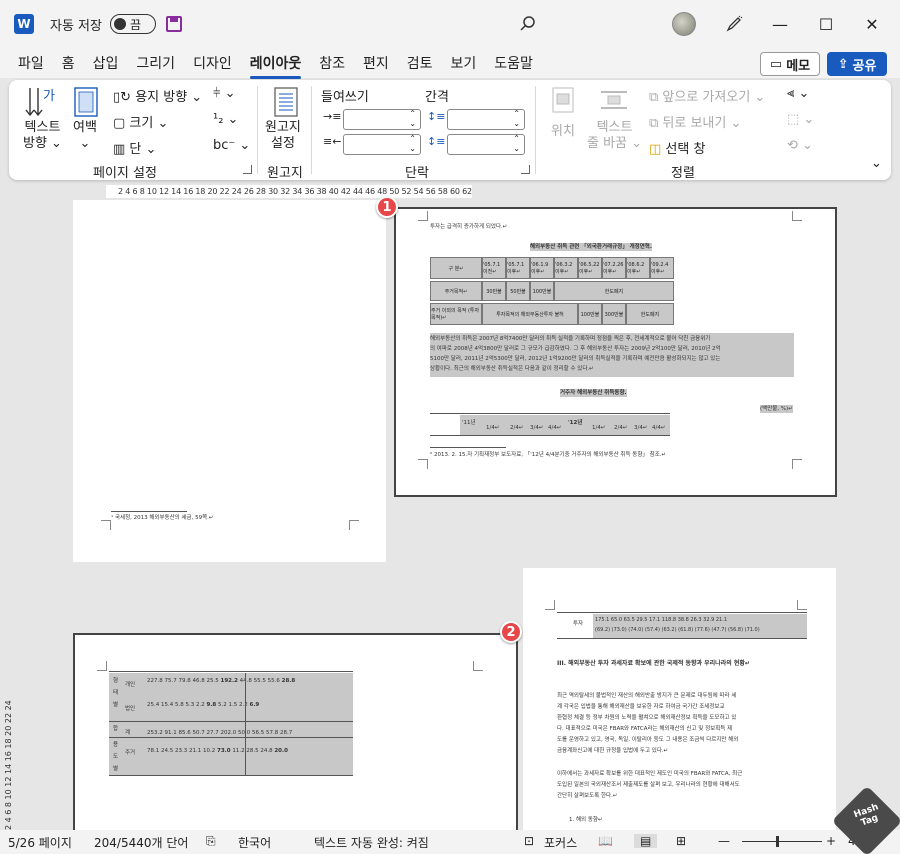 This screenshot has width=900, height=854. I want to click on memo-button: ▭ 메모, so click(790, 64).